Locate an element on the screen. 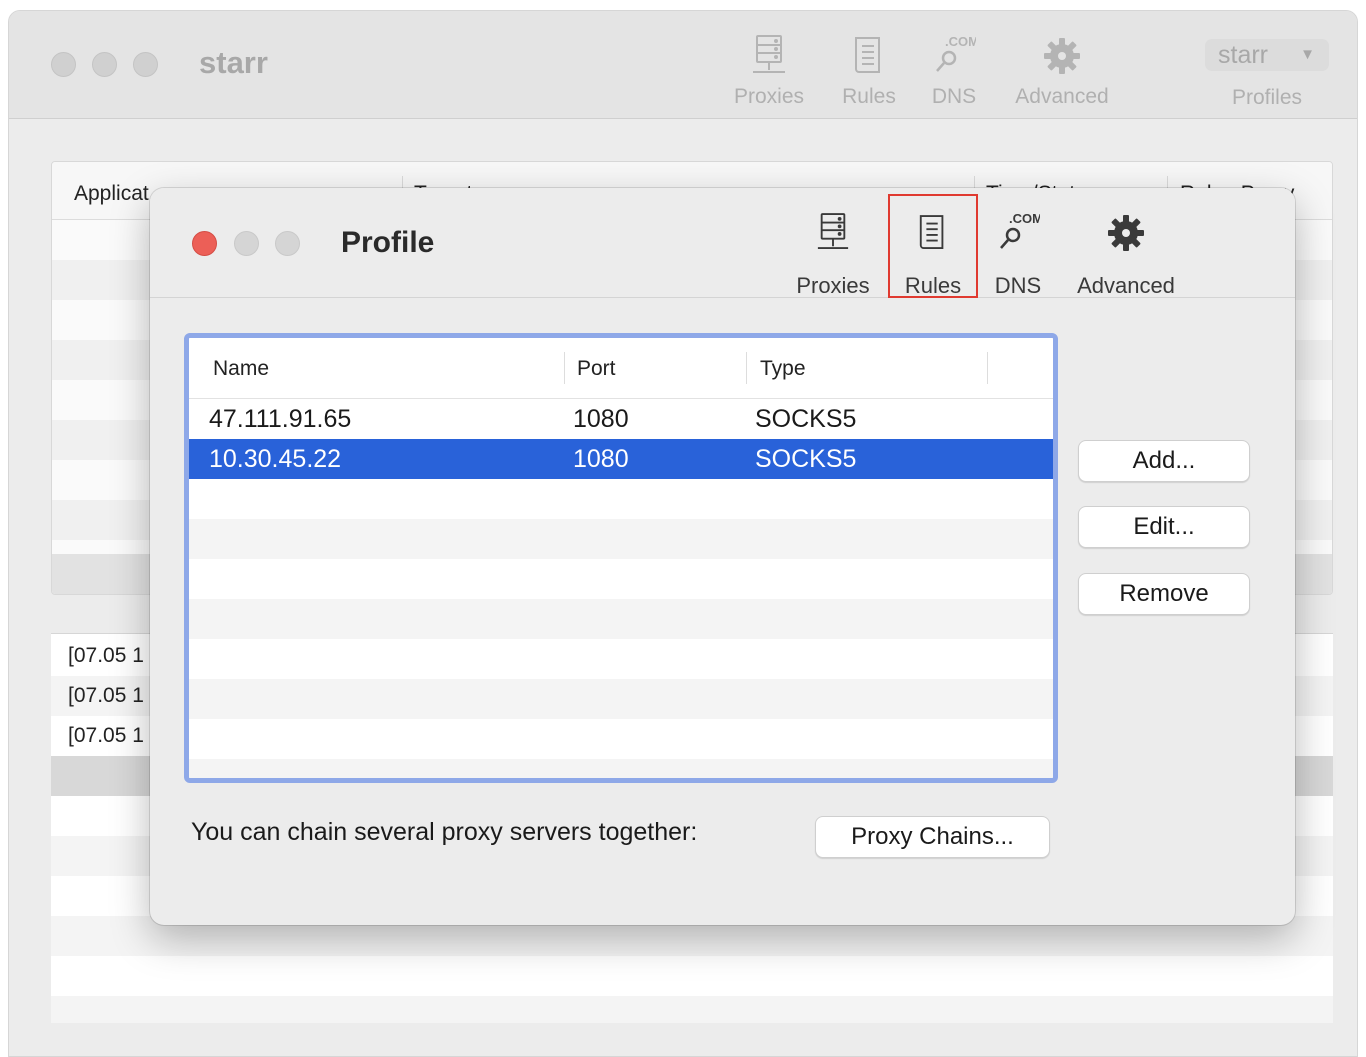 Image resolution: width=1366 pixels, height=1057 pixels. profiles-select-value: starr is located at coordinates (1243, 55).